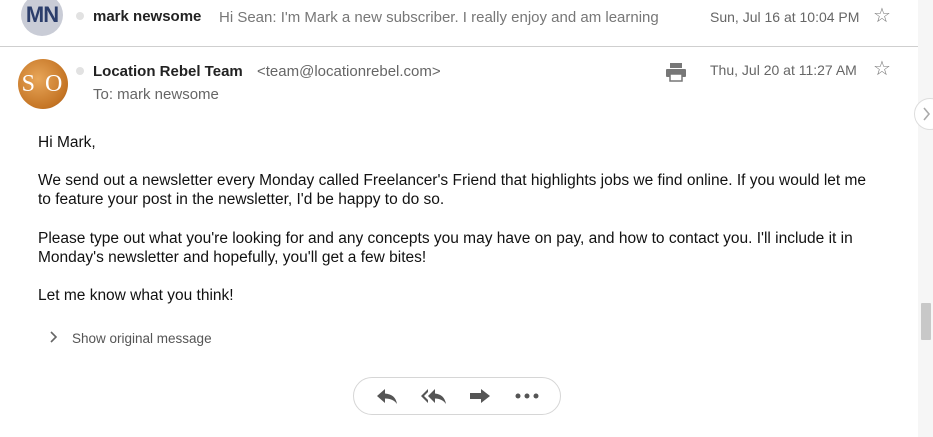 The width and height of the screenshot is (933, 437). I want to click on show-original-label: Show original message, so click(142, 338).